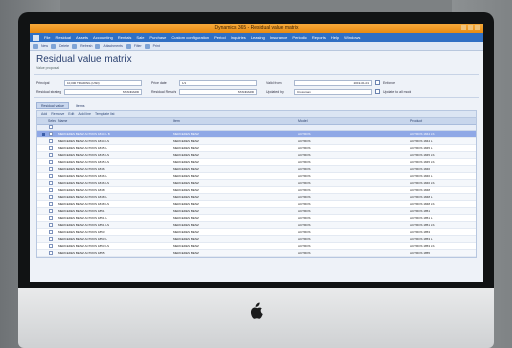  Describe the element at coordinates (477, 27) in the screenshot. I see `close-icon` at that location.